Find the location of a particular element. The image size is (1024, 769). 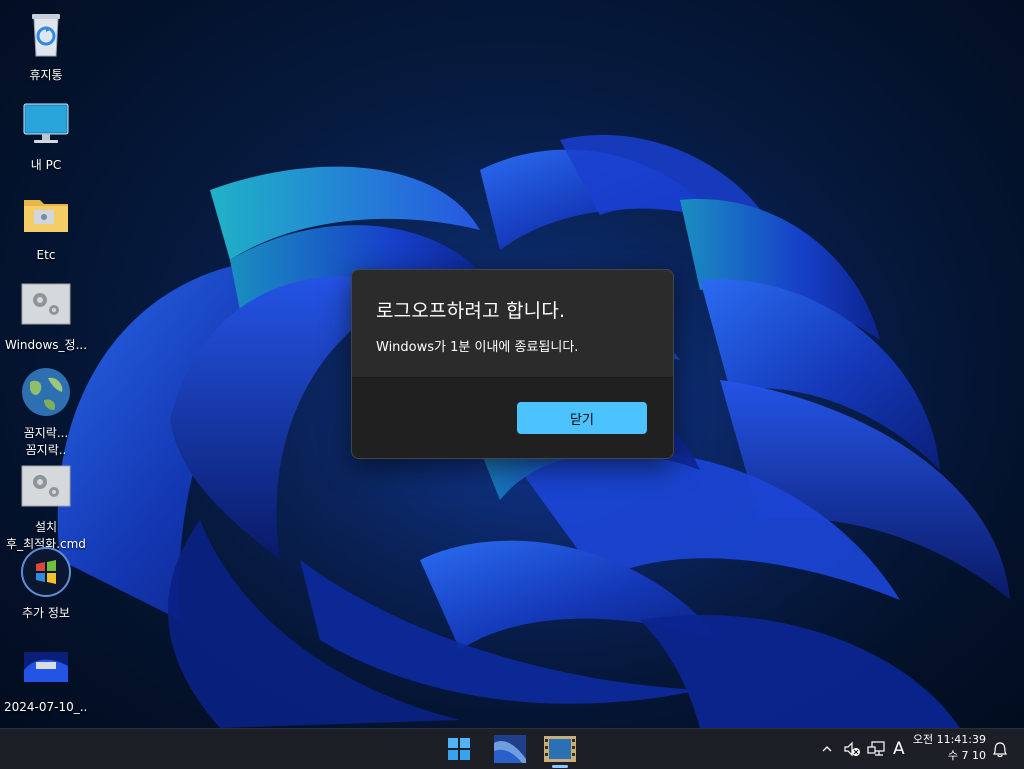

desktop-icon-post-install-cmd: 설치 후_최적화.cmd is located at coordinates (46, 506).